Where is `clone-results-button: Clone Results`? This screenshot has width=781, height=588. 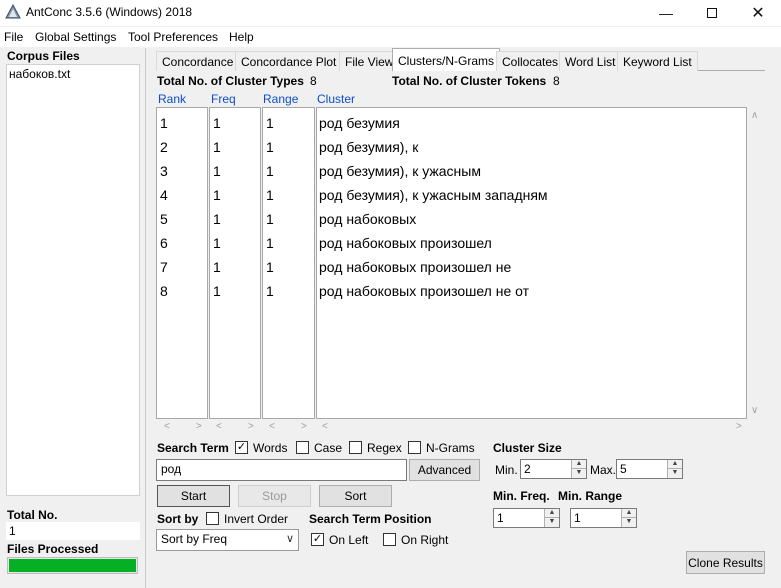 clone-results-button: Clone Results is located at coordinates (725, 562).